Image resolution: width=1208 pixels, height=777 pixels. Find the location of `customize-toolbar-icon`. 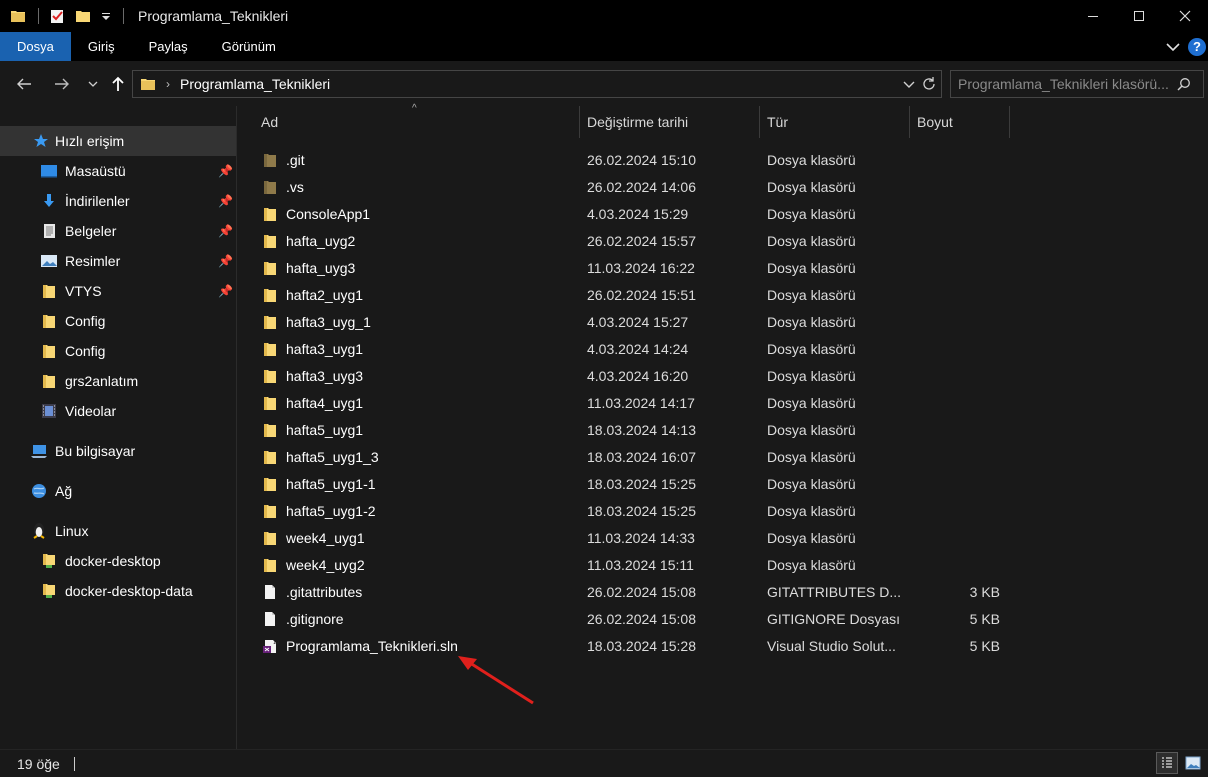

customize-toolbar-icon is located at coordinates (106, 16).